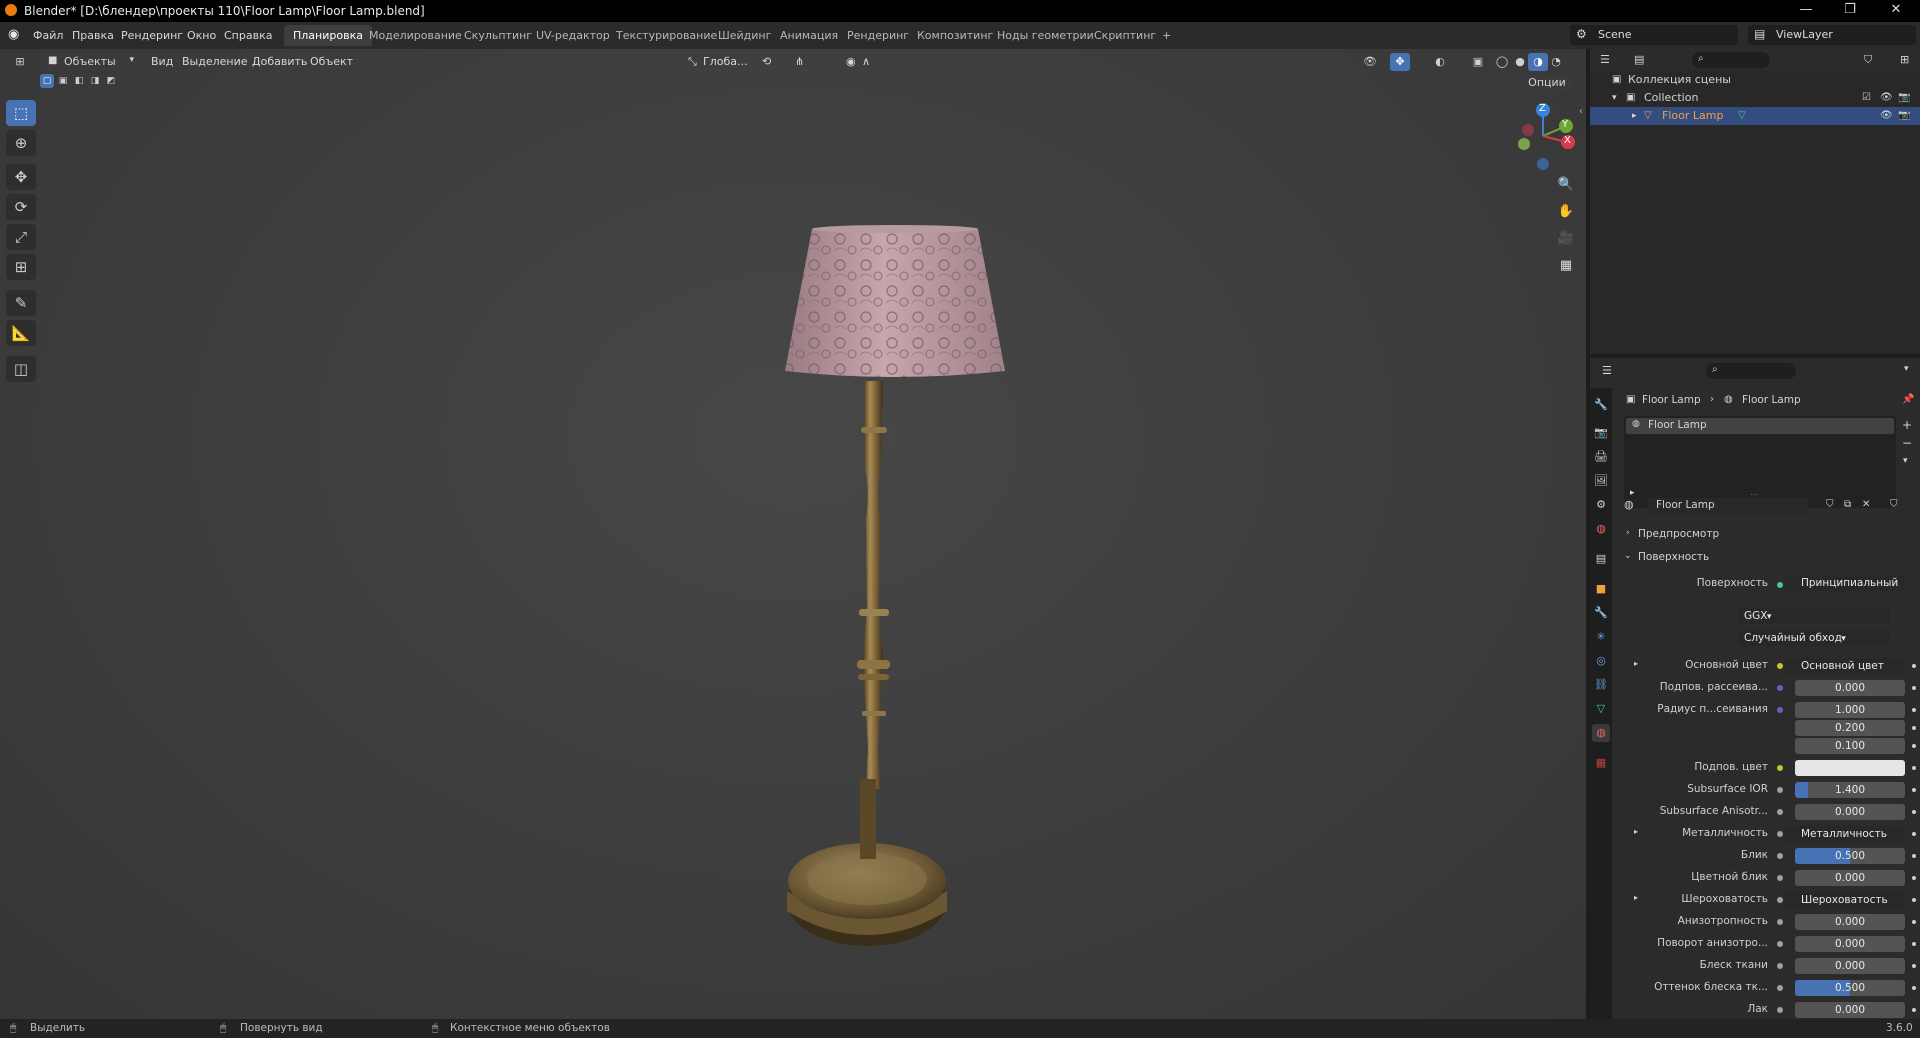 This screenshot has width=1920, height=1038. I want to click on transform-tool: ⊞, so click(21, 267).